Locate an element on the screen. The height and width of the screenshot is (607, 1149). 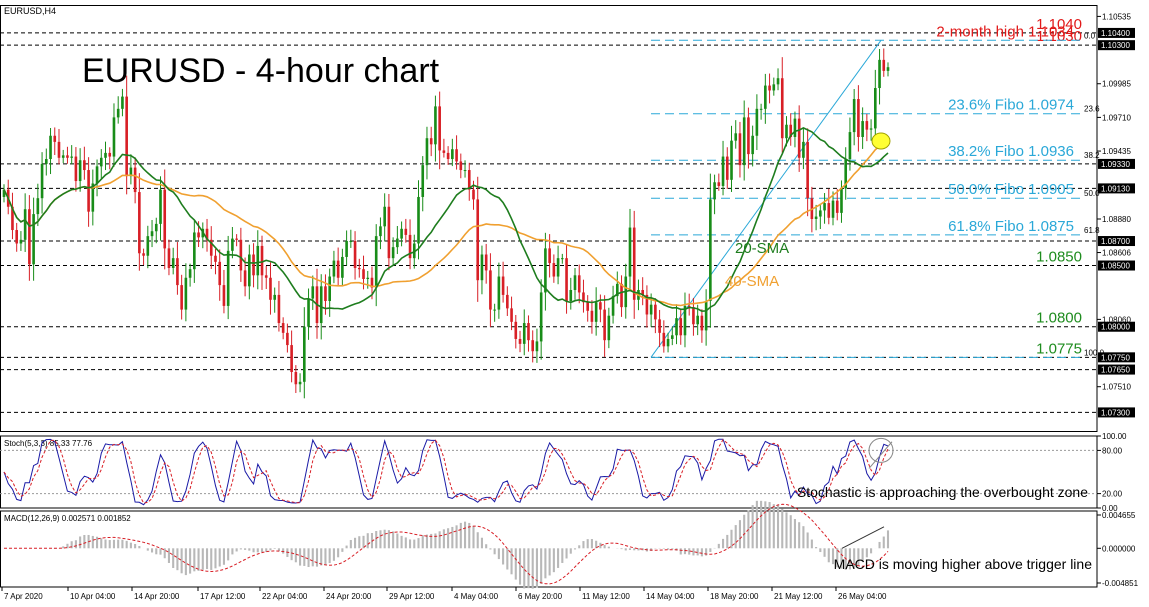
price-box-label: 1.10400 is located at coordinates (1115, 33).